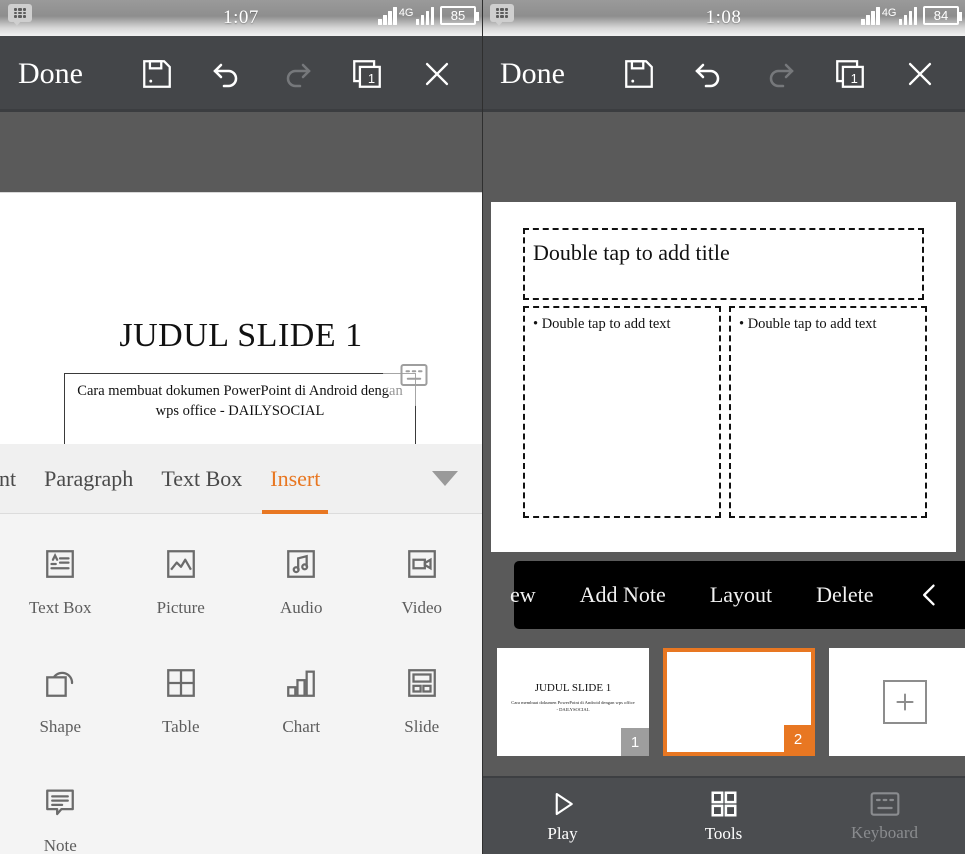 The image size is (965, 854). Describe the element at coordinates (422, 607) in the screenshot. I see `insert-item-label: Video` at that location.